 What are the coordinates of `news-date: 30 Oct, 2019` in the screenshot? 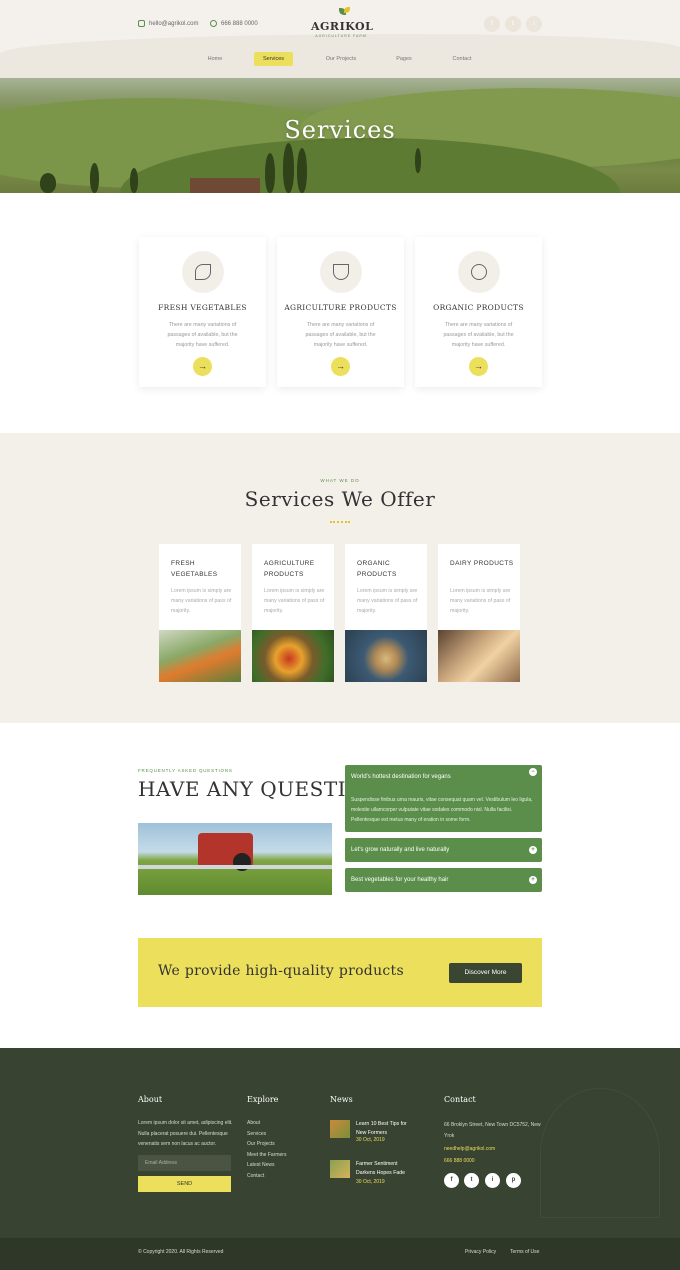 It's located at (370, 1140).